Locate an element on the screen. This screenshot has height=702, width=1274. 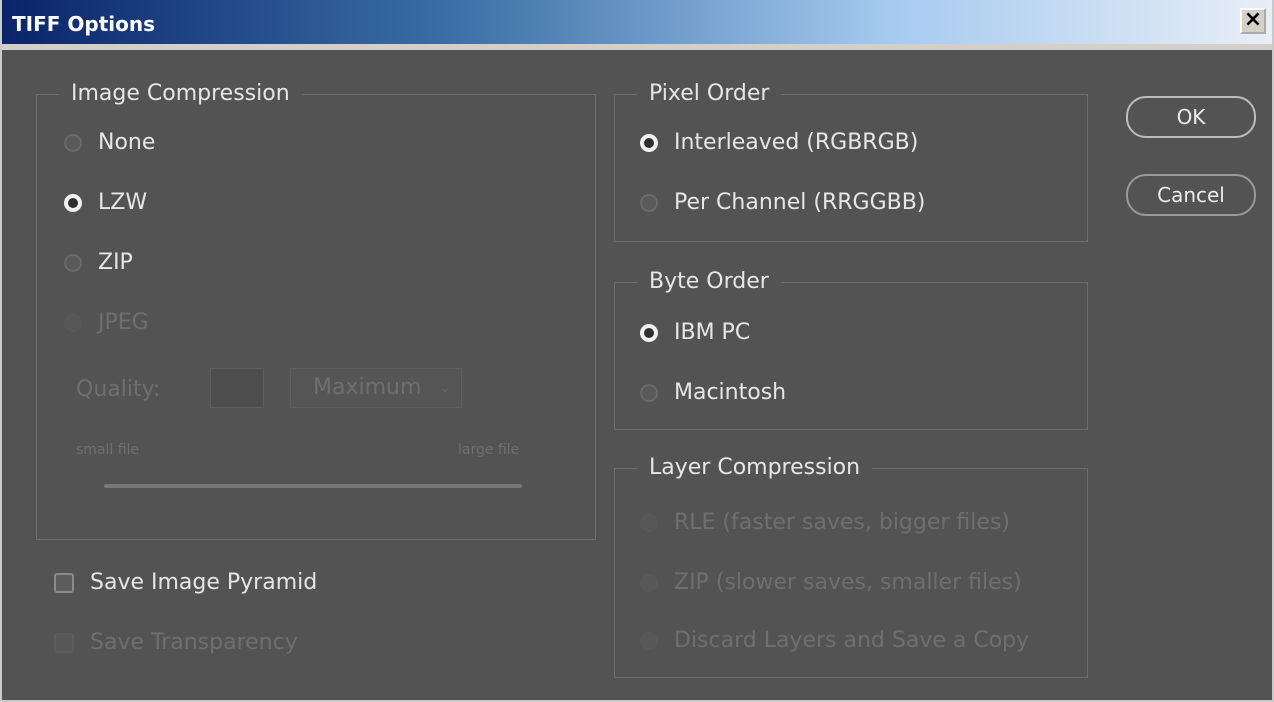
radio-layer-rle: RLE (faster saves, bigger files) is located at coordinates (825, 522).